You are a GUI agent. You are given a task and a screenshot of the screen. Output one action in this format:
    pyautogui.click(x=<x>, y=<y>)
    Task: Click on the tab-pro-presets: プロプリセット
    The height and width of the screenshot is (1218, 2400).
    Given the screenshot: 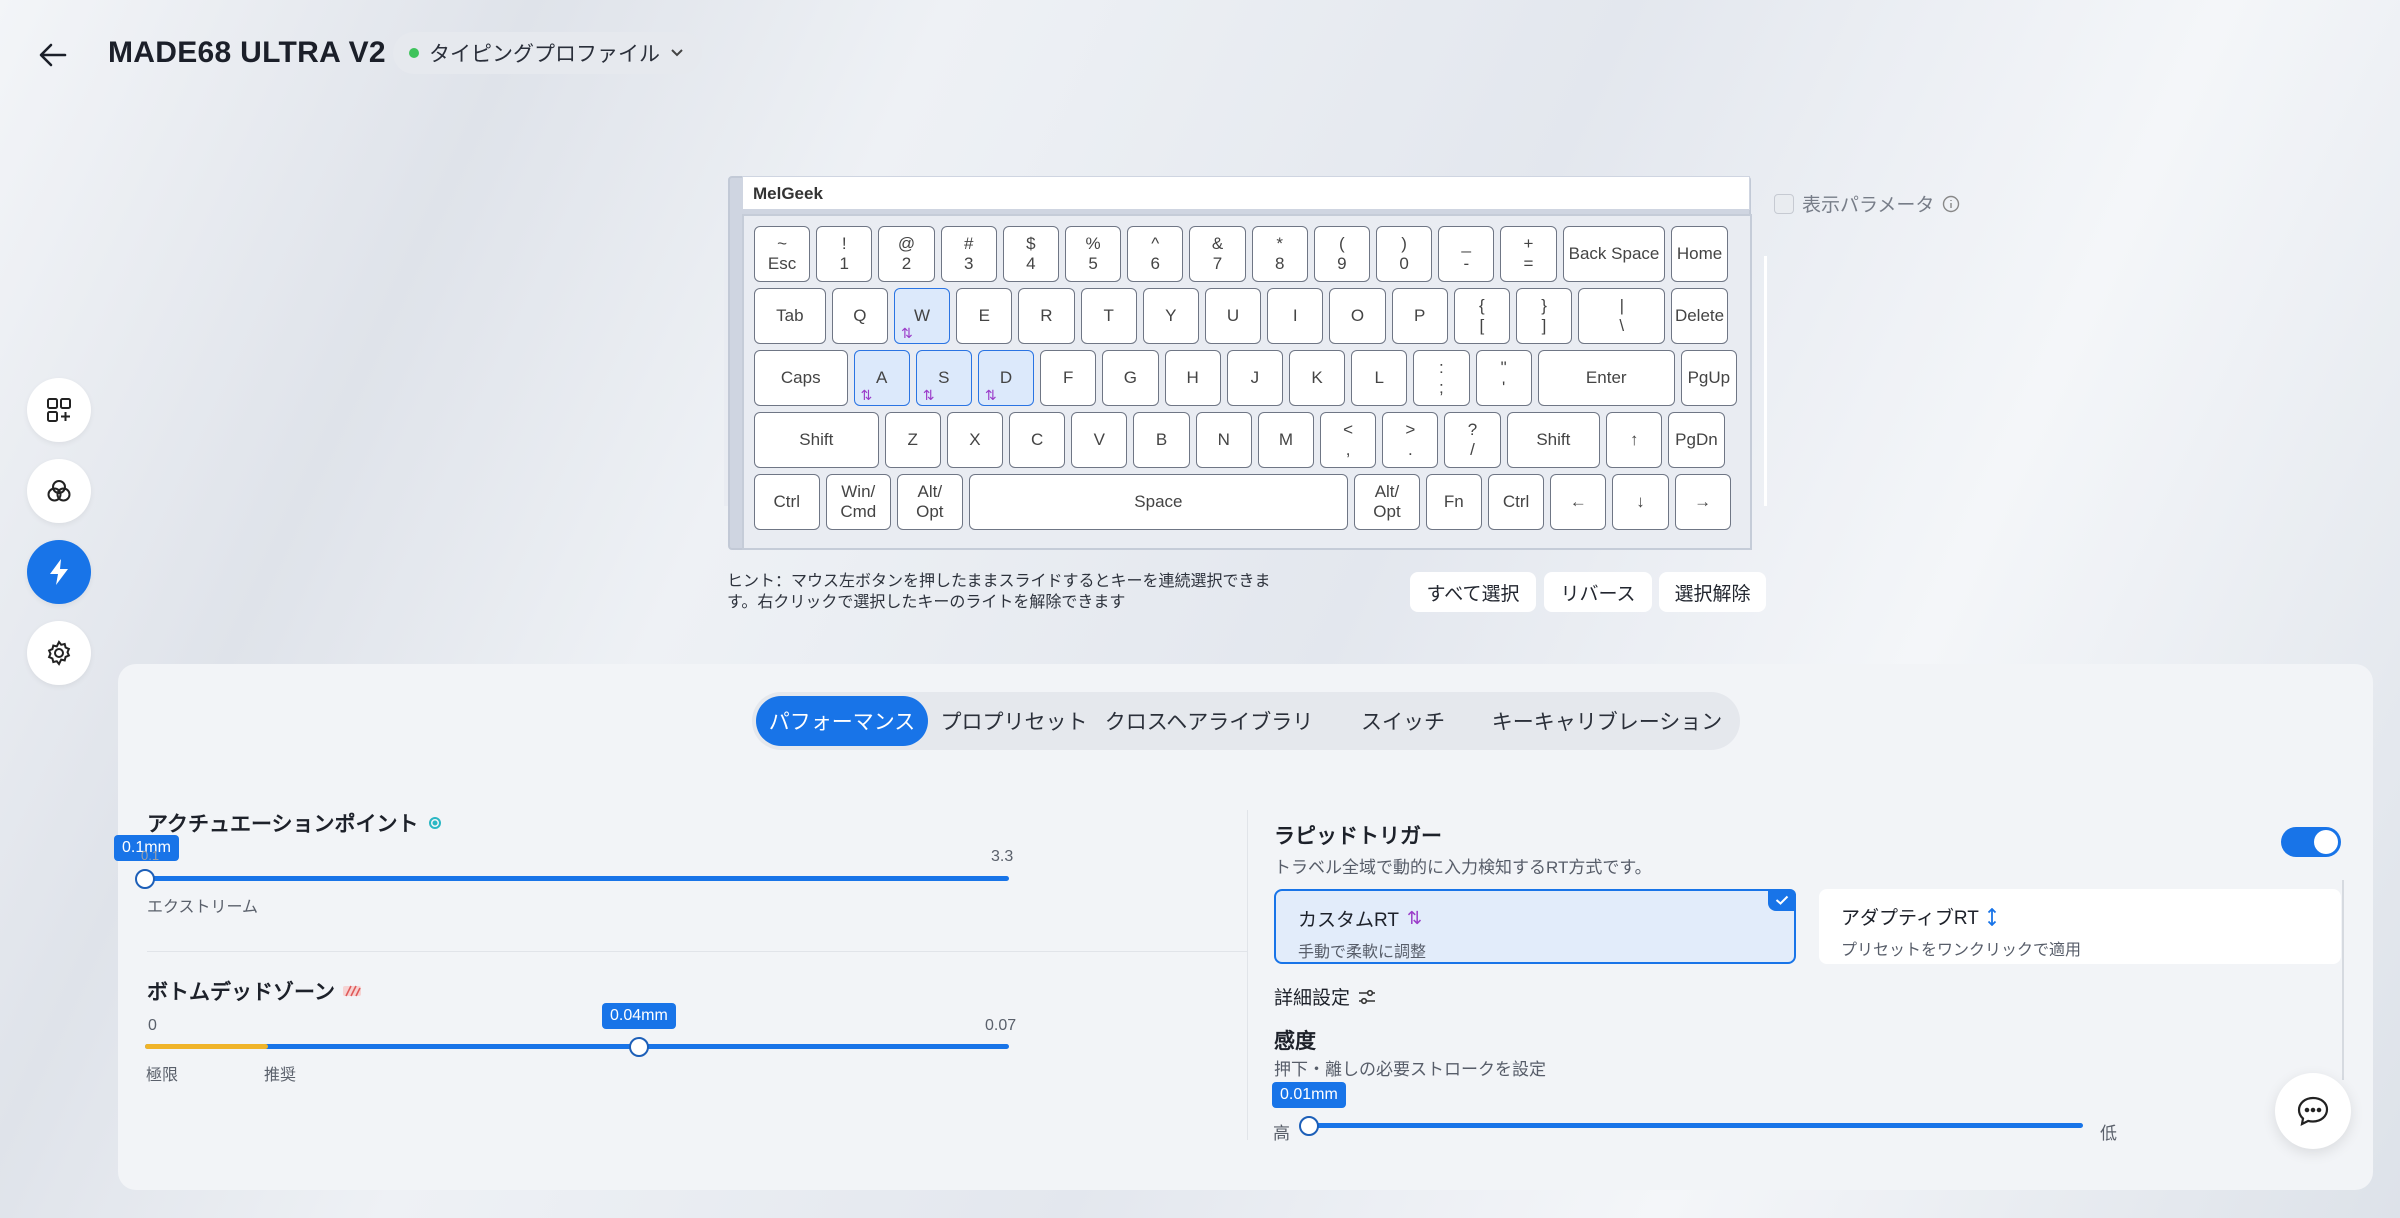 What is the action you would take?
    pyautogui.click(x=1014, y=721)
    